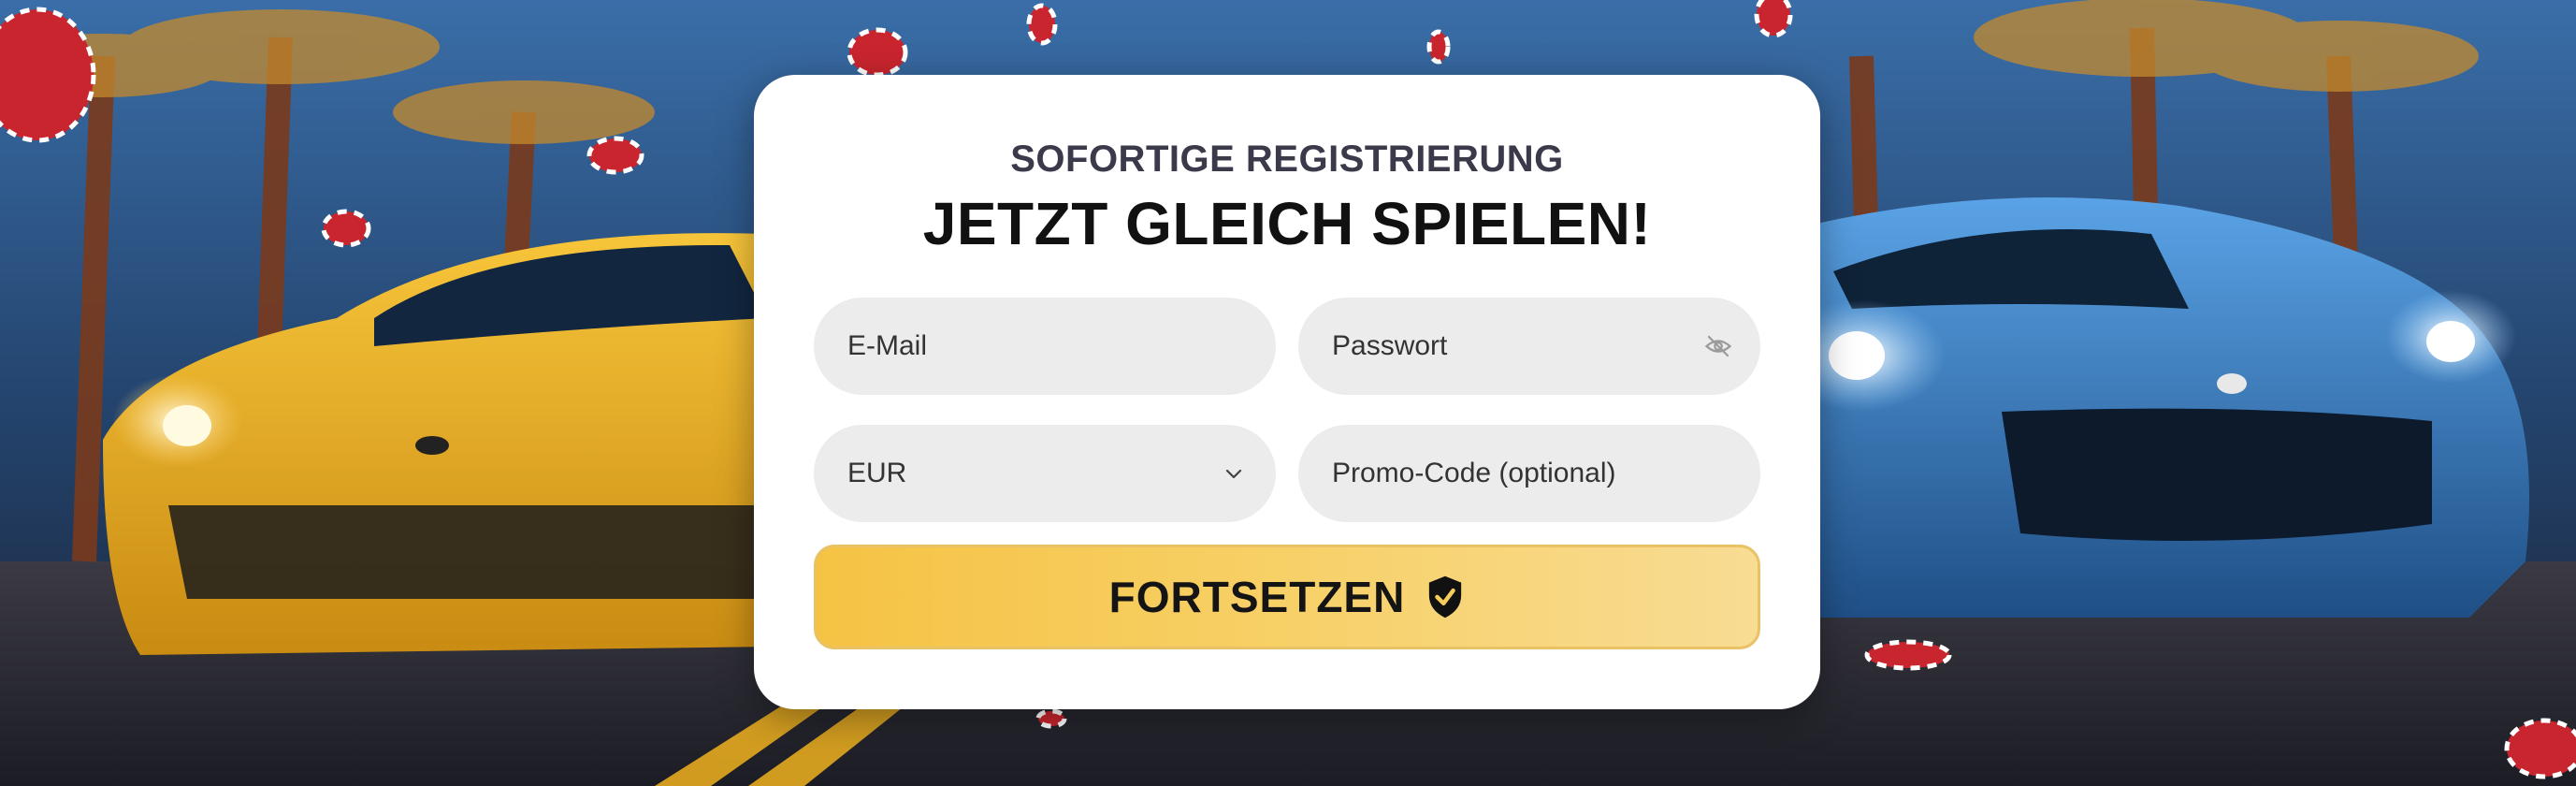  What do you see at coordinates (1045, 346) in the screenshot?
I see `email-field: E-Mail` at bounding box center [1045, 346].